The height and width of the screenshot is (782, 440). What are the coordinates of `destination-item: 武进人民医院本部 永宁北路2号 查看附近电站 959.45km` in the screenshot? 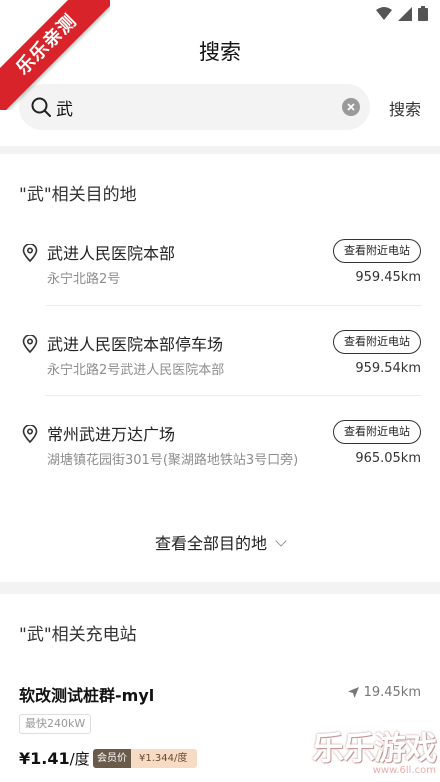 It's located at (220, 269).